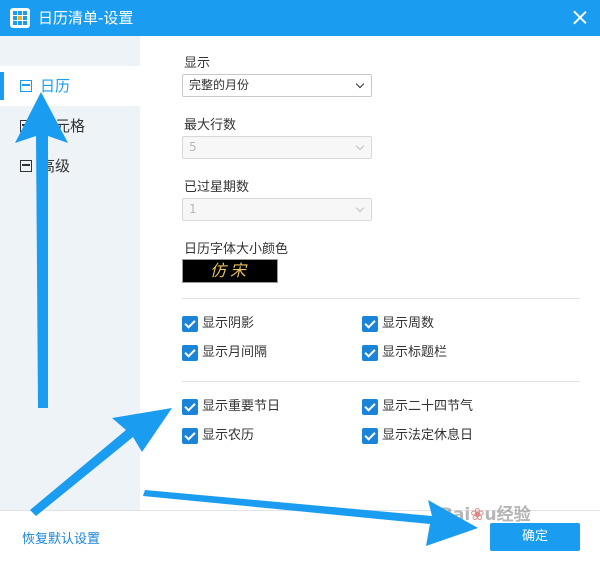 This screenshot has height=561, width=600. What do you see at coordinates (236, 249) in the screenshot?
I see `font-label: 日历字体大小颜色` at bounding box center [236, 249].